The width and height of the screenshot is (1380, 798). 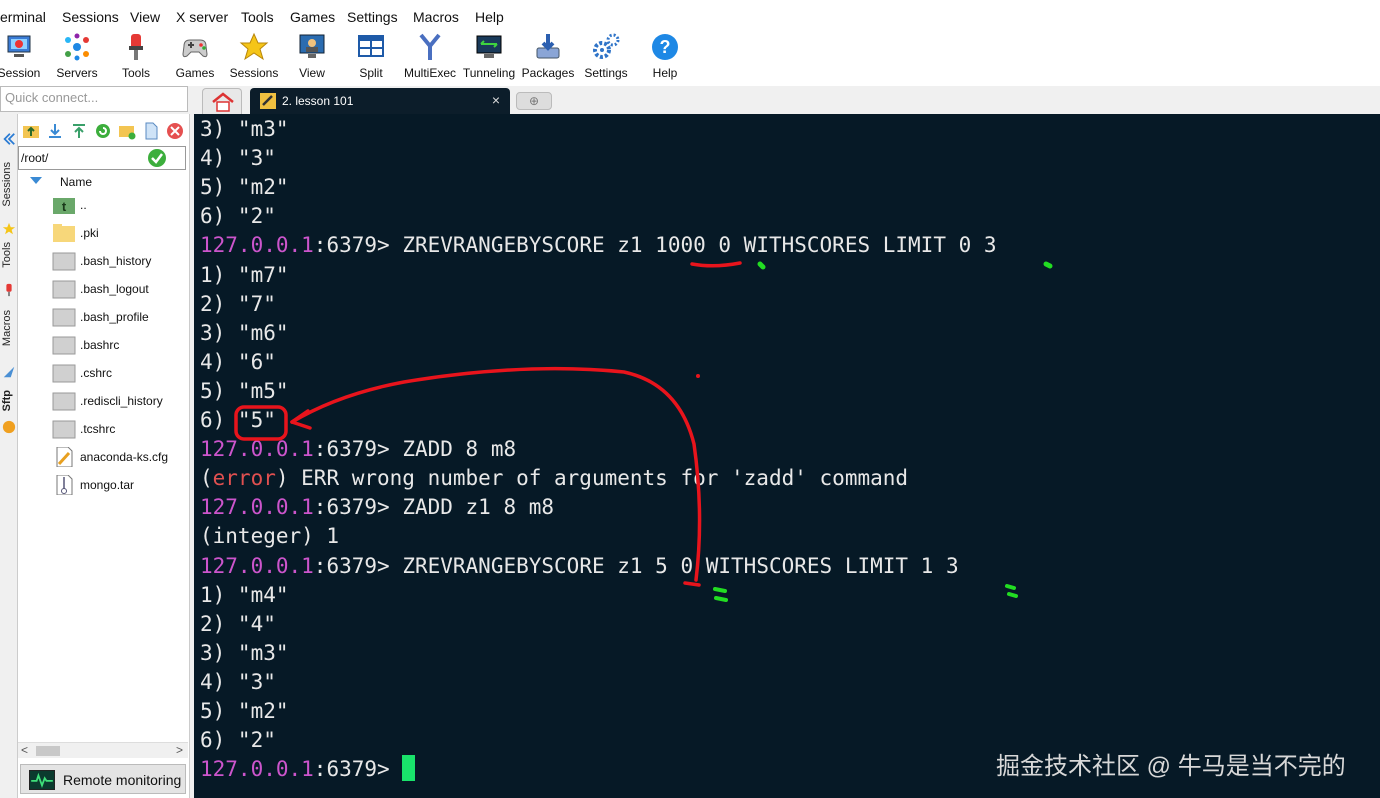 What do you see at coordinates (312, 46) in the screenshot?
I see `view-icon` at bounding box center [312, 46].